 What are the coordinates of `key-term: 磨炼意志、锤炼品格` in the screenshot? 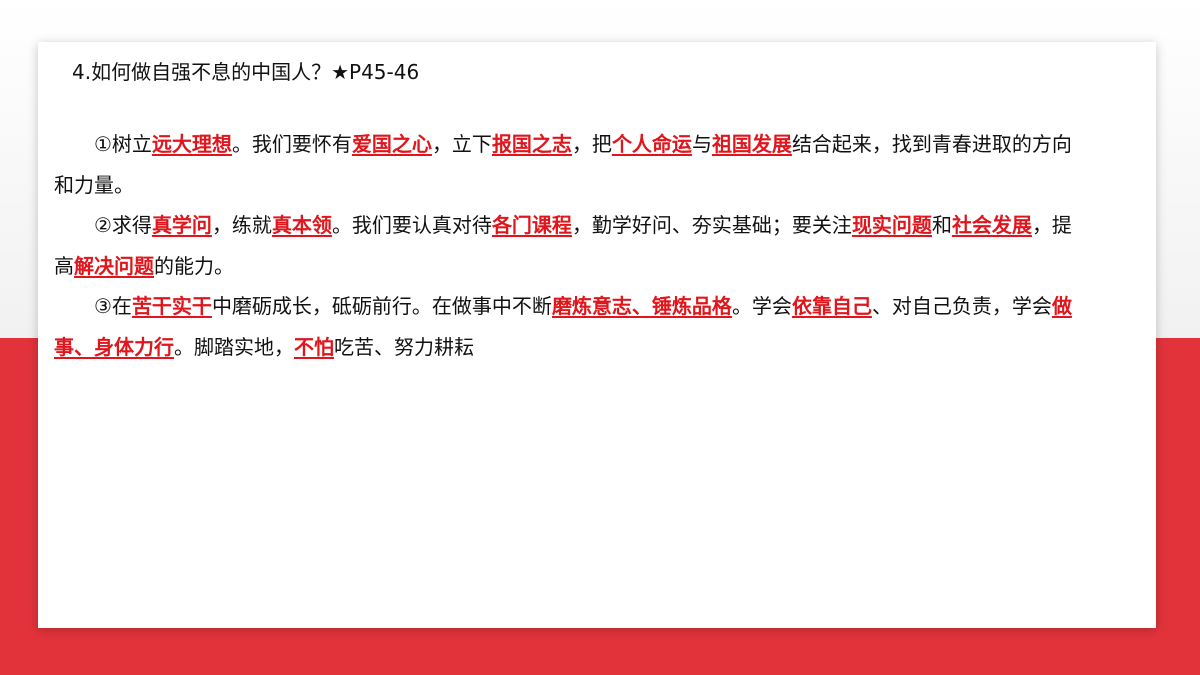 It's located at (641, 306).